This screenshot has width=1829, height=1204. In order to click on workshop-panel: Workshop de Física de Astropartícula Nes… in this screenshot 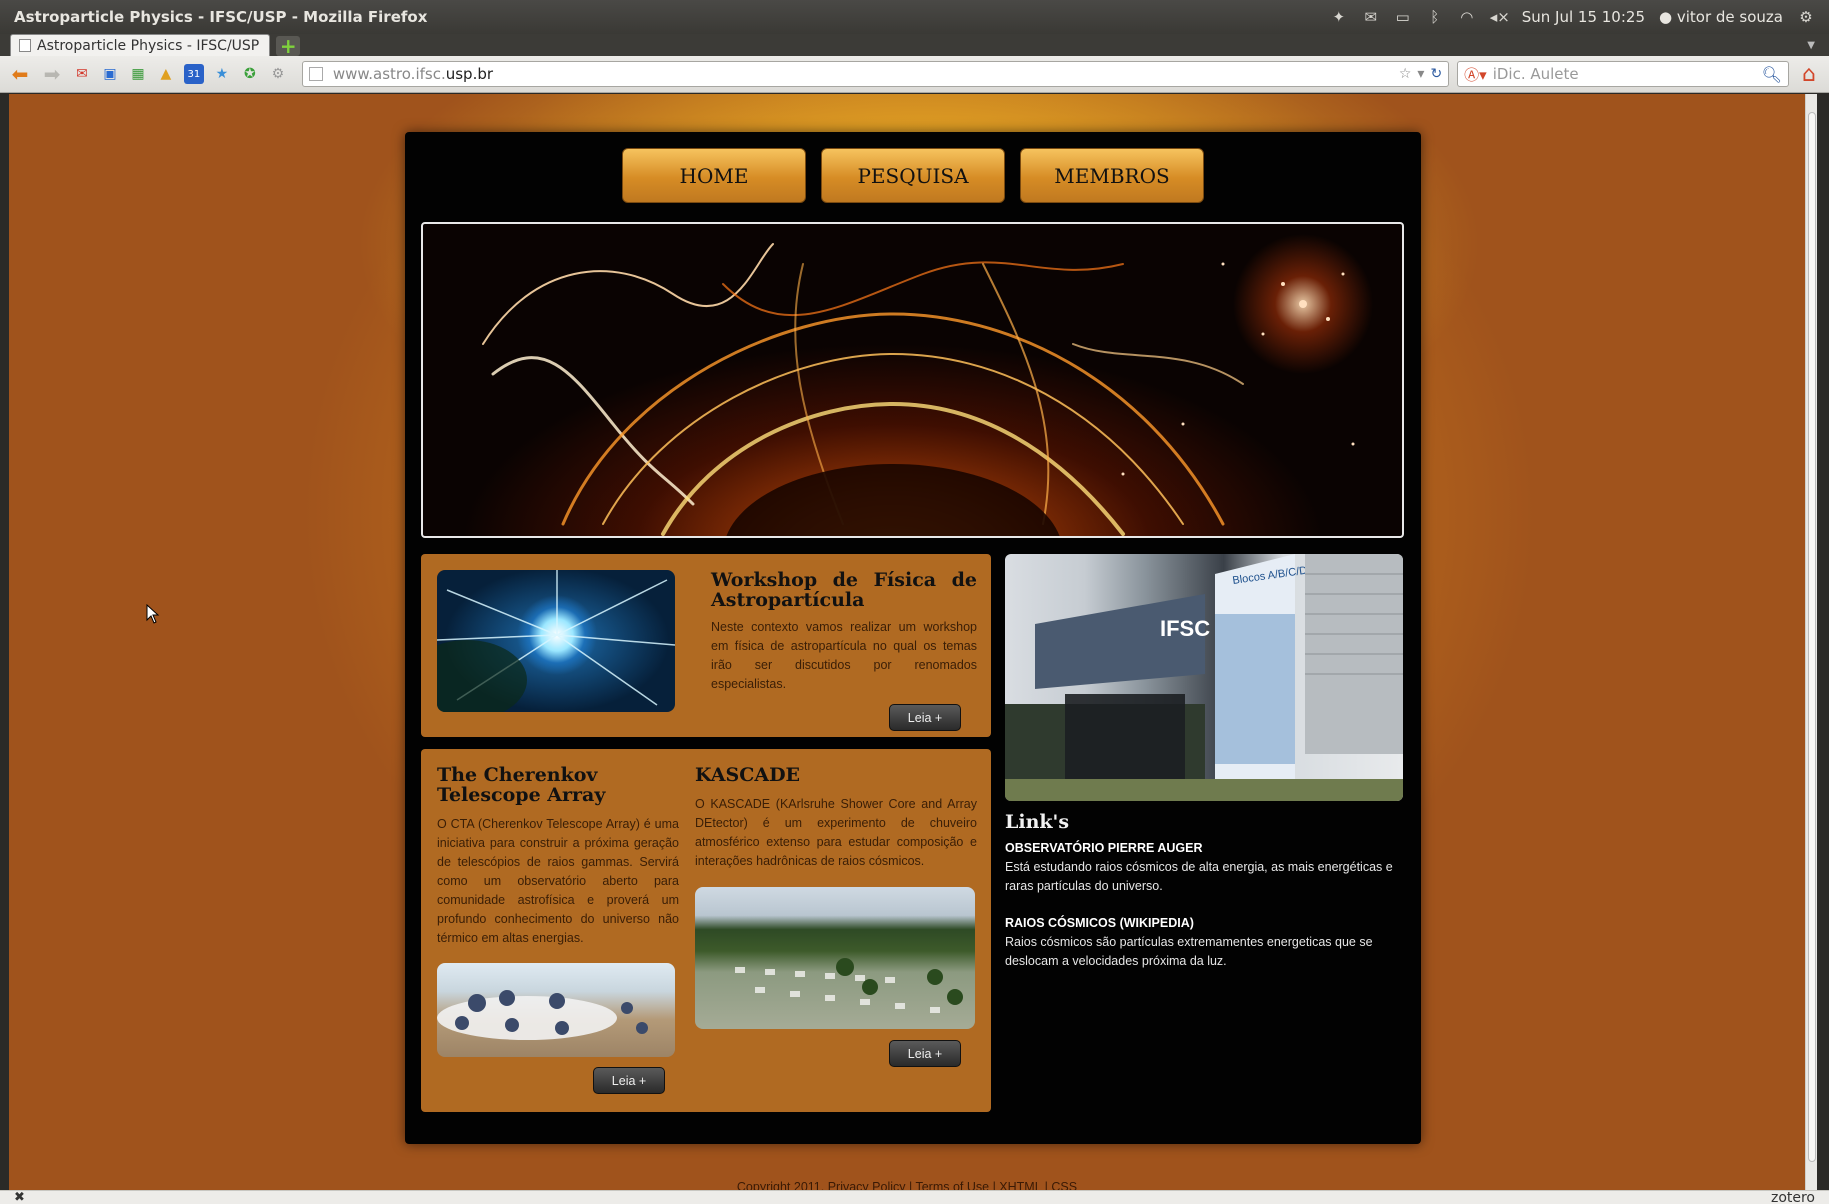, I will do `click(706, 645)`.